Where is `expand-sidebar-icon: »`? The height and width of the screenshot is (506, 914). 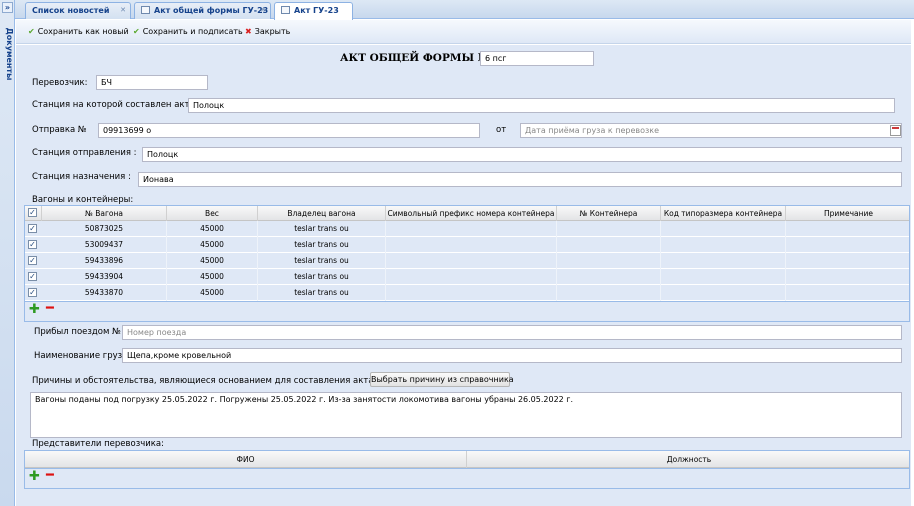 expand-sidebar-icon: » is located at coordinates (7, 7).